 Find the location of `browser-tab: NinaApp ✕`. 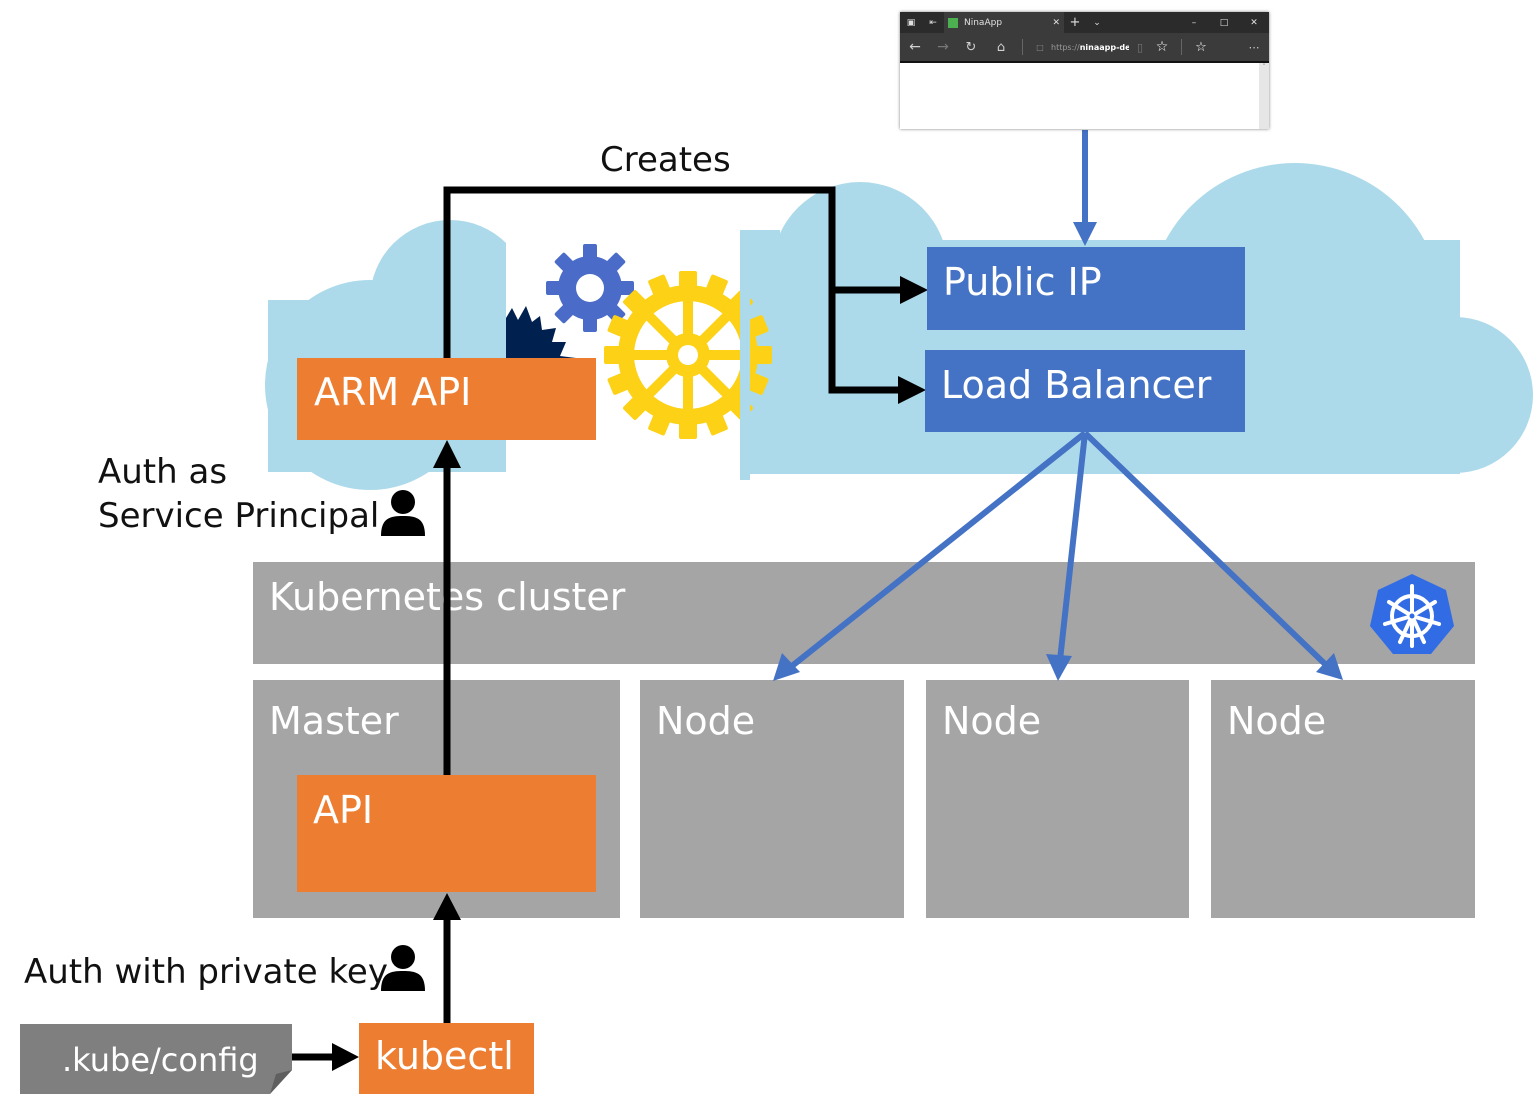

browser-tab: NinaApp ✕ is located at coordinates (1004, 22).